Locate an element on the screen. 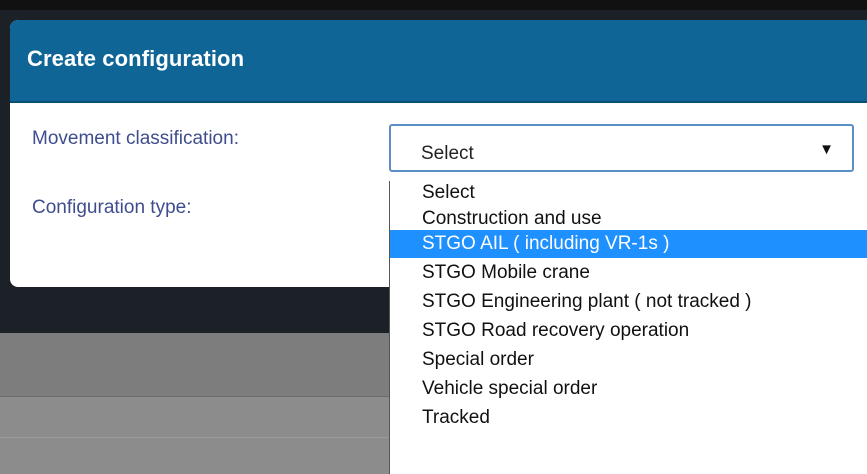 This screenshot has width=867, height=474. option-tracked: Tracked is located at coordinates (628, 417).